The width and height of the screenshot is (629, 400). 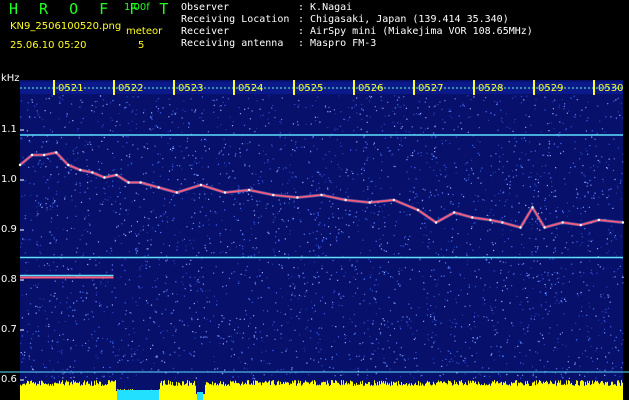 I want to click on time-label: 0529, so click(x=550, y=88).